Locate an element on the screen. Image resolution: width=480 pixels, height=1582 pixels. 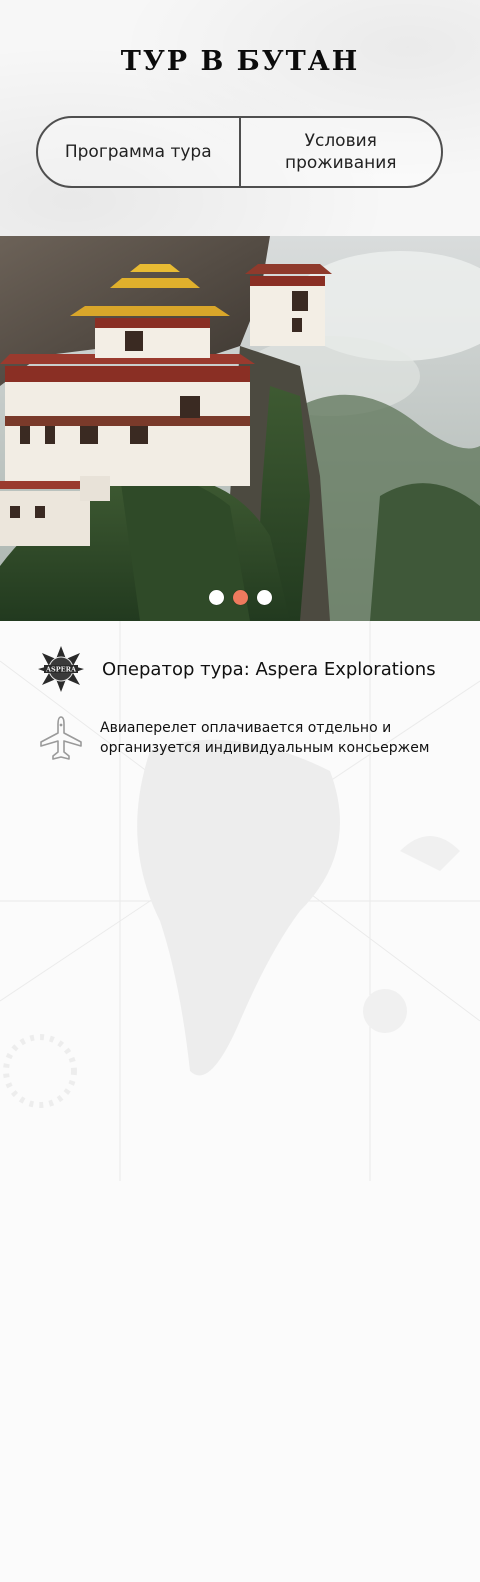
airplane-graphic is located at coordinates (61, 738).